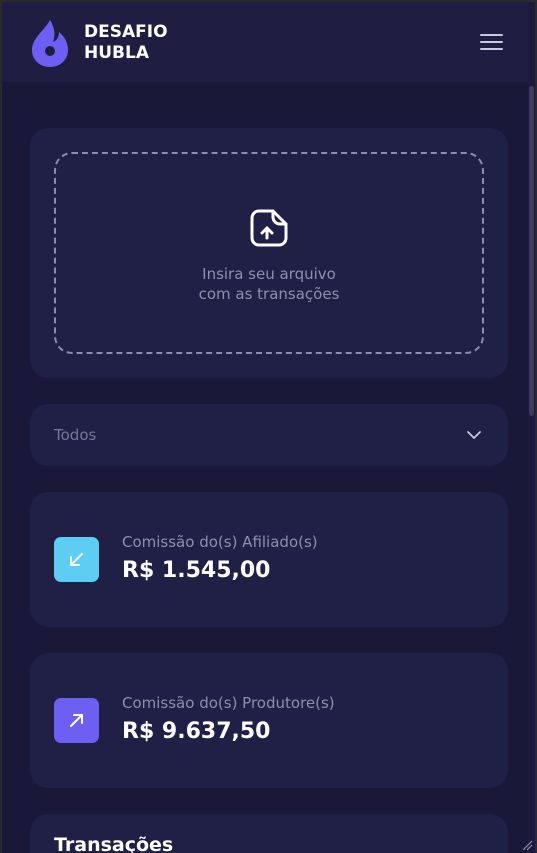  What do you see at coordinates (269, 294) in the screenshot?
I see `upload-text-line-2: com as transações` at bounding box center [269, 294].